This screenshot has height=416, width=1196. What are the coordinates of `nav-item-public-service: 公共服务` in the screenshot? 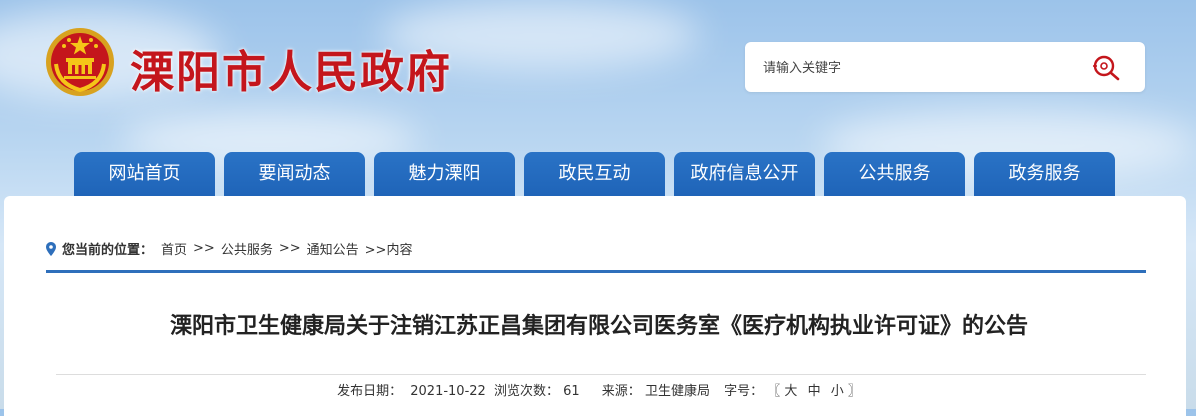 It's located at (894, 174).